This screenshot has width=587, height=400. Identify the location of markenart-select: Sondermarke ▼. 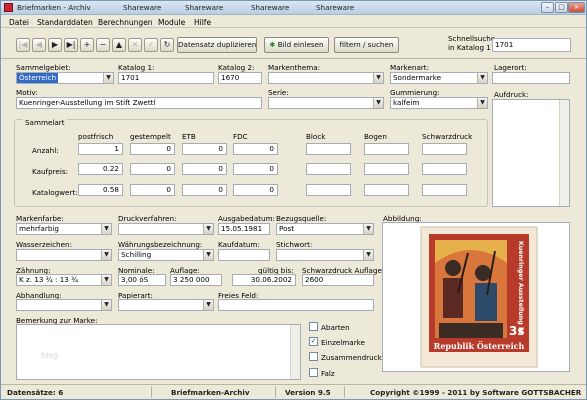
(439, 78).